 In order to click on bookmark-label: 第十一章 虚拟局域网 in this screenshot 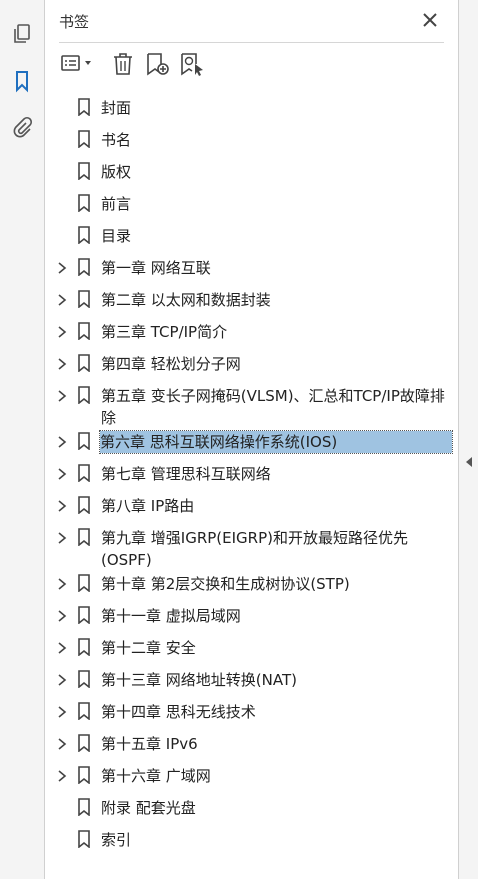, I will do `click(171, 616)`.